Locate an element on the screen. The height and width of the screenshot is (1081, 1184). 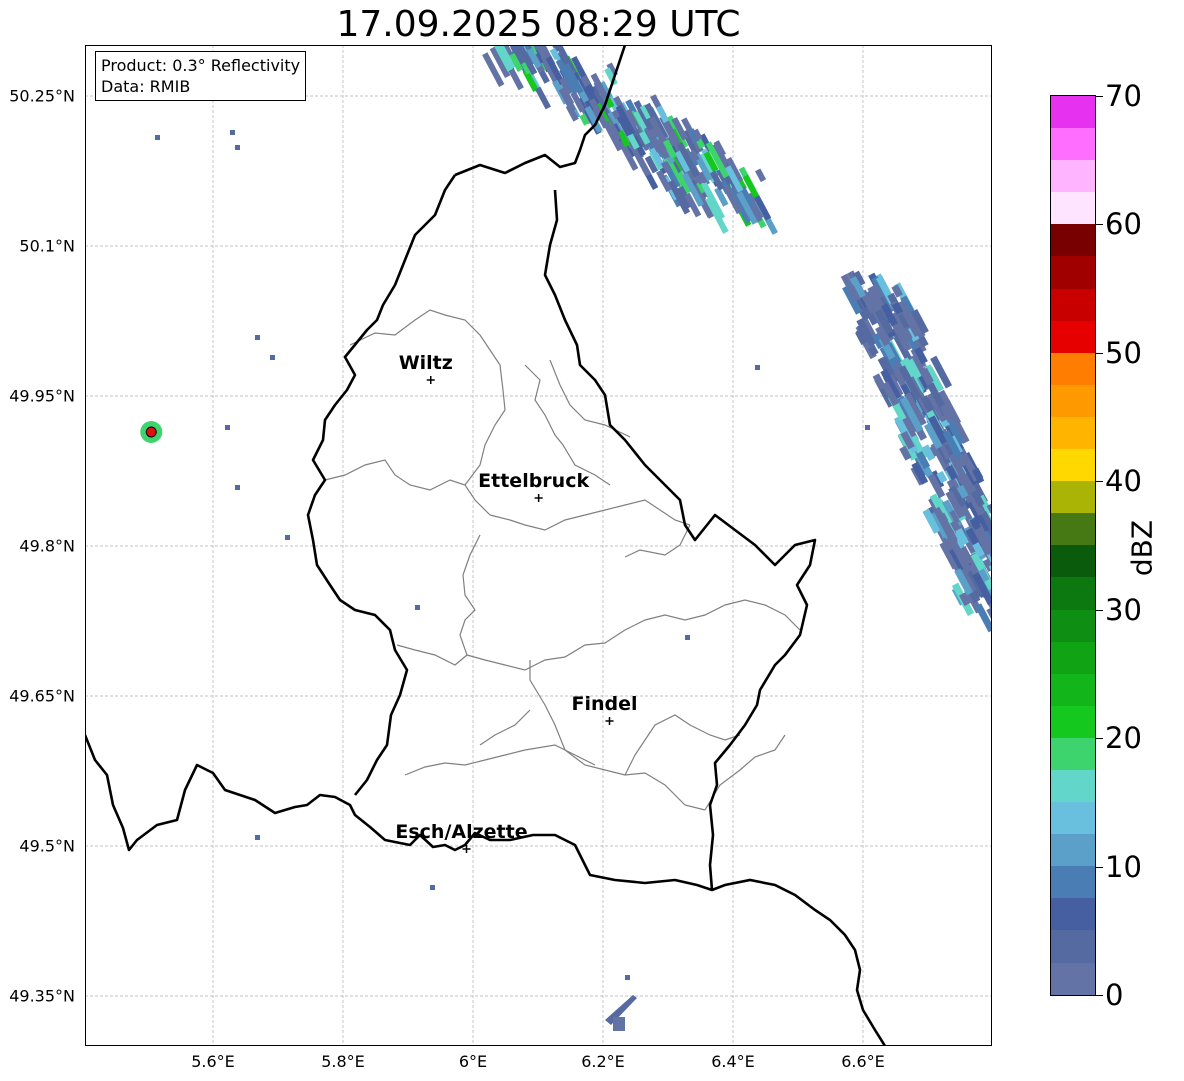
colorbar-label: dBZ is located at coordinates (1142, 548).